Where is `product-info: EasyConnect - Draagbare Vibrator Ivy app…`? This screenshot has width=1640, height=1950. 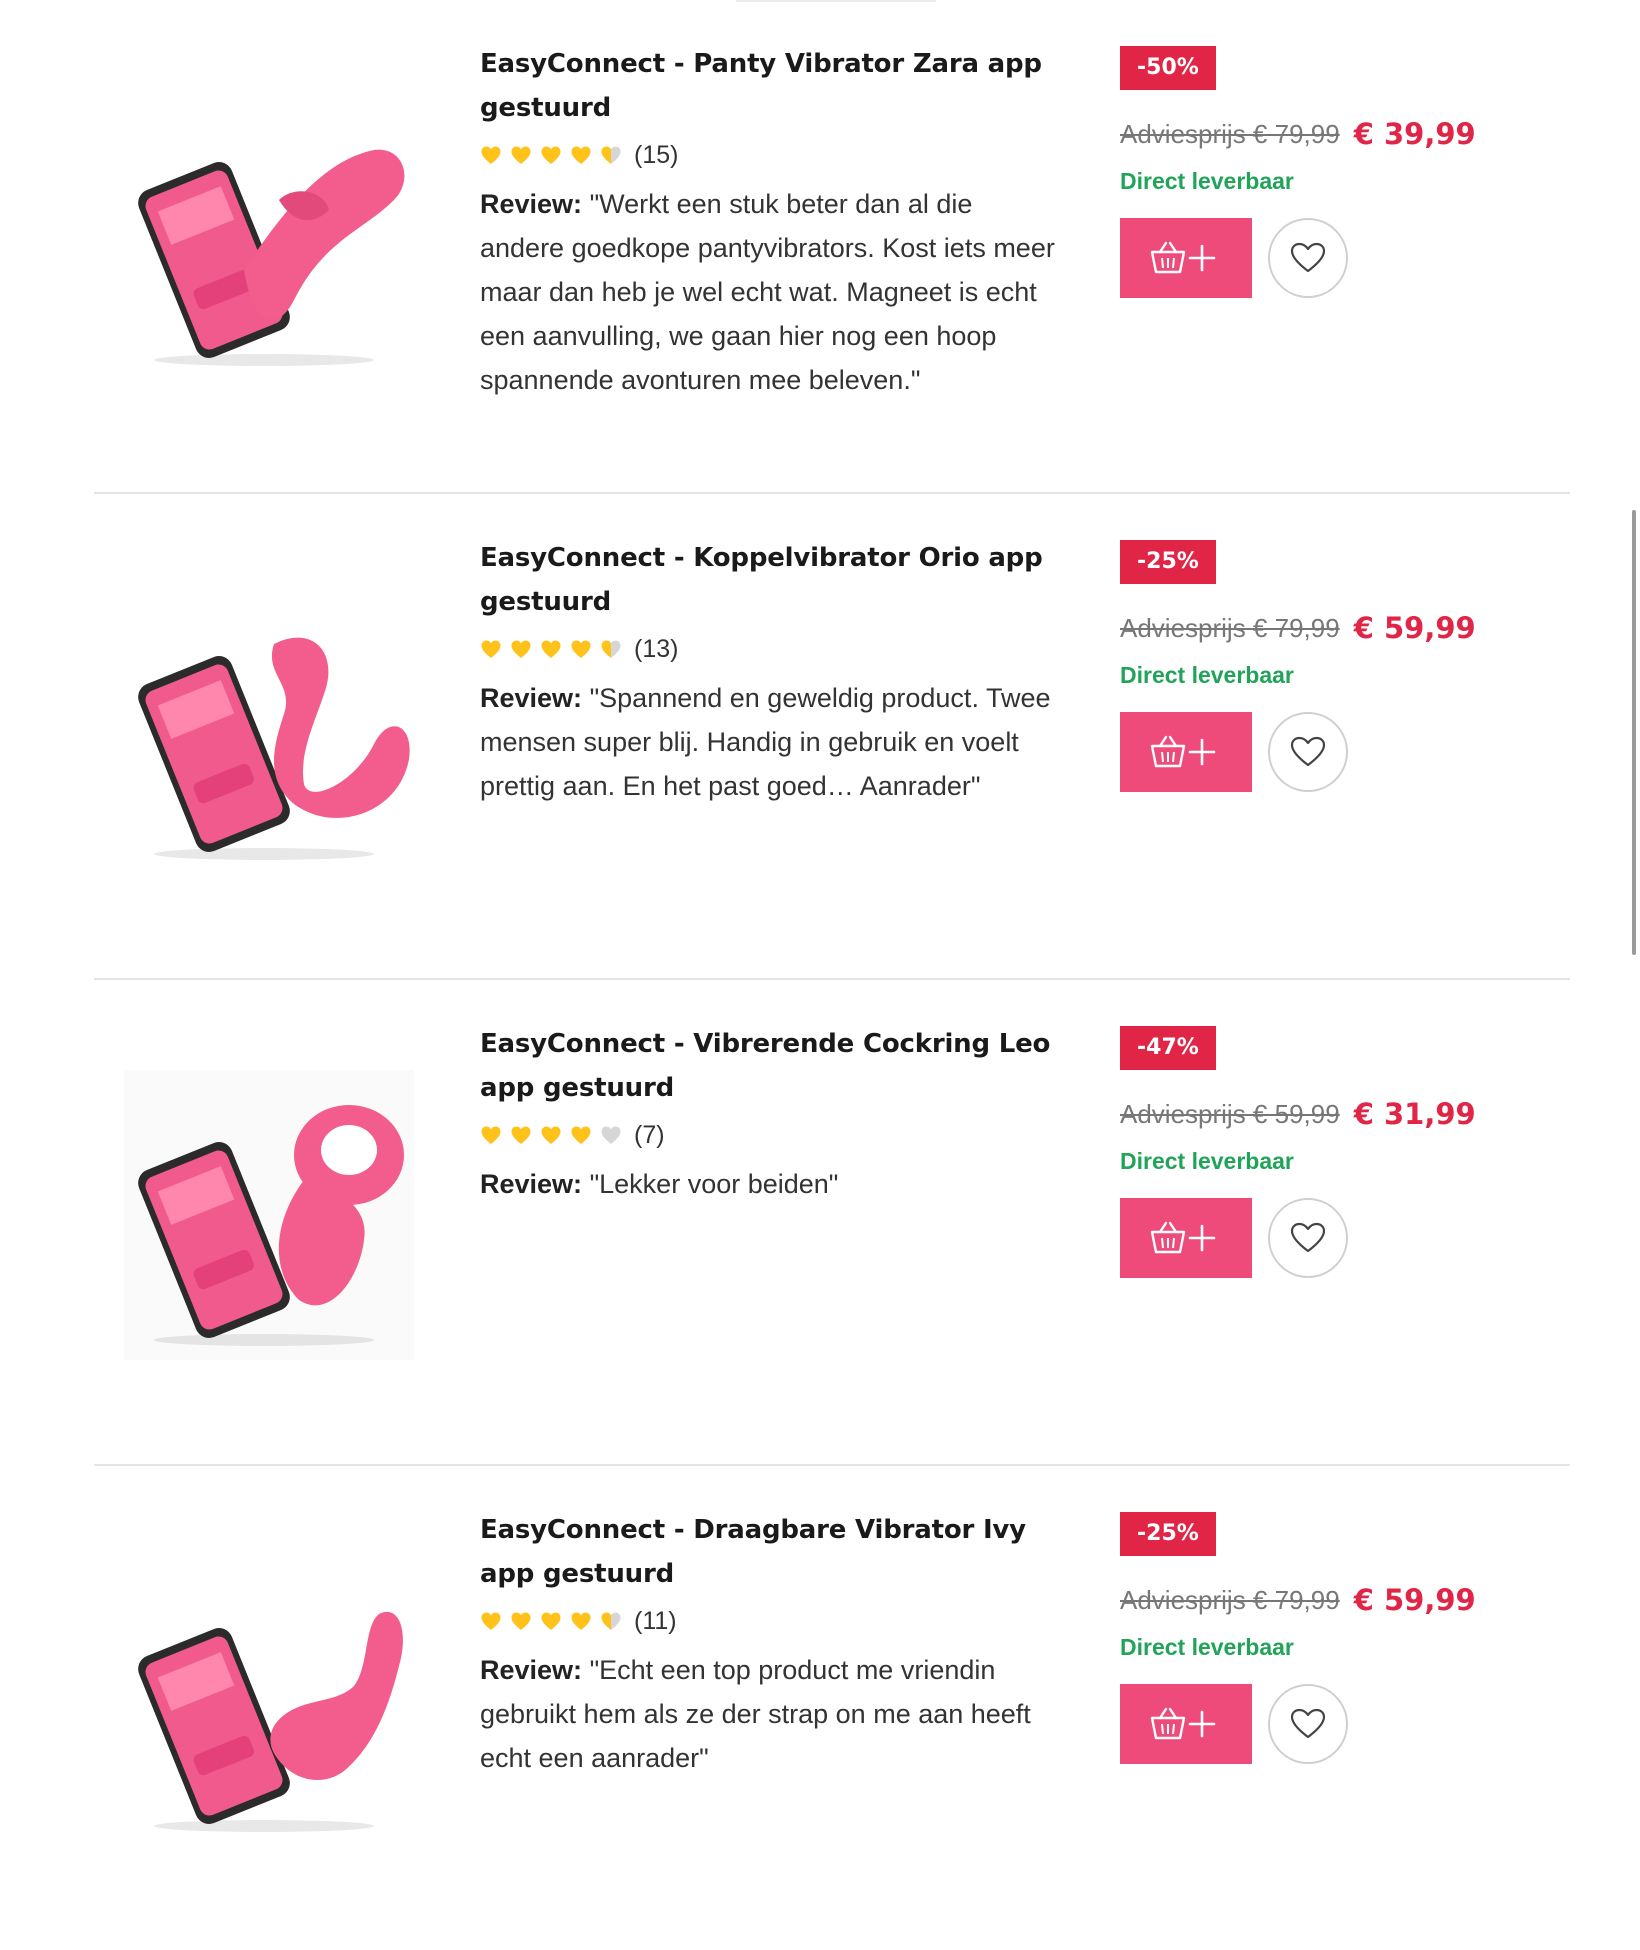
product-info: EasyConnect - Draagbare Vibrator Ivy app… is located at coordinates (770, 1644).